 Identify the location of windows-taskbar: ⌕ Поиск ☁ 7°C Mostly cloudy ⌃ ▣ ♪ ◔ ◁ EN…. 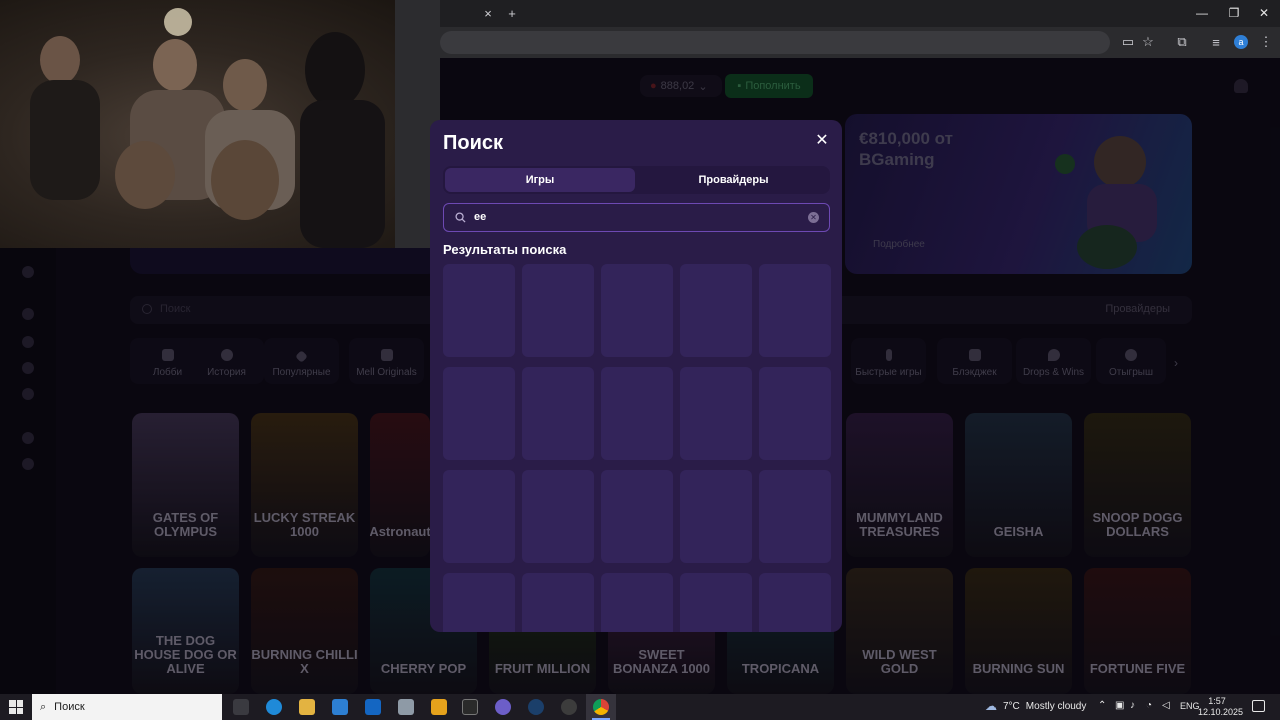
(640, 707).